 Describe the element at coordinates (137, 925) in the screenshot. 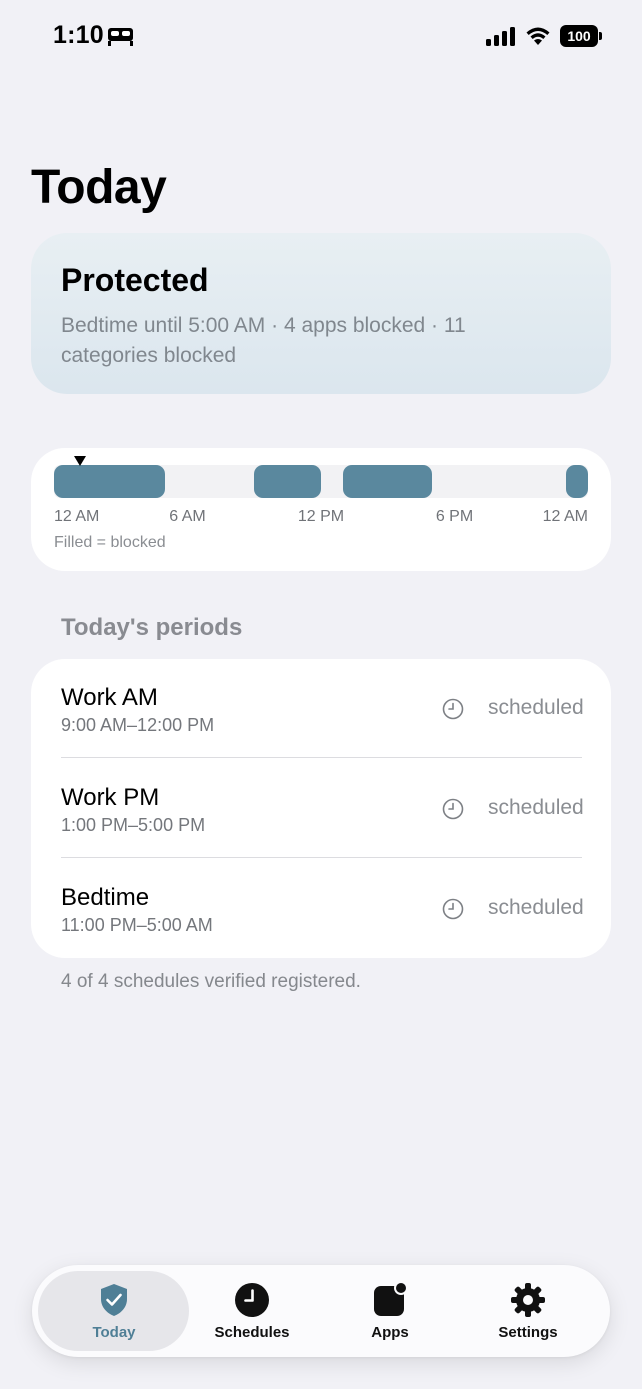

I see `period-time-range: 11:00 PM–5:00 AM` at that location.